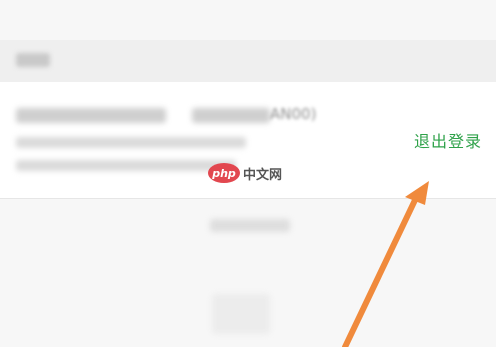 This screenshot has width=496, height=347. I want to click on section-header, so click(248, 61).